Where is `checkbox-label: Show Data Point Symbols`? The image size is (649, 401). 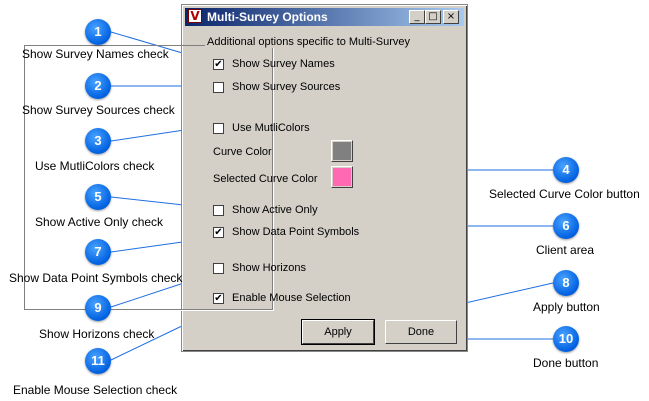
checkbox-label: Show Data Point Symbols is located at coordinates (296, 232).